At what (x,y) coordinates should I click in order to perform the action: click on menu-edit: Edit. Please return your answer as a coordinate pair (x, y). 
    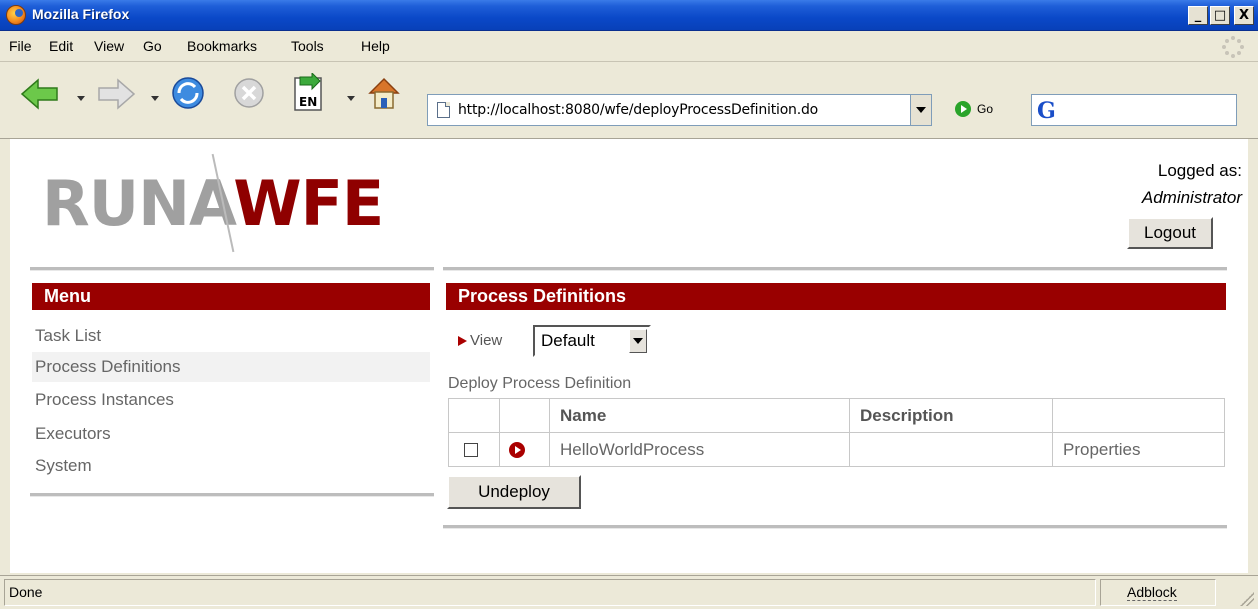
    Looking at the image, I should click on (61, 46).